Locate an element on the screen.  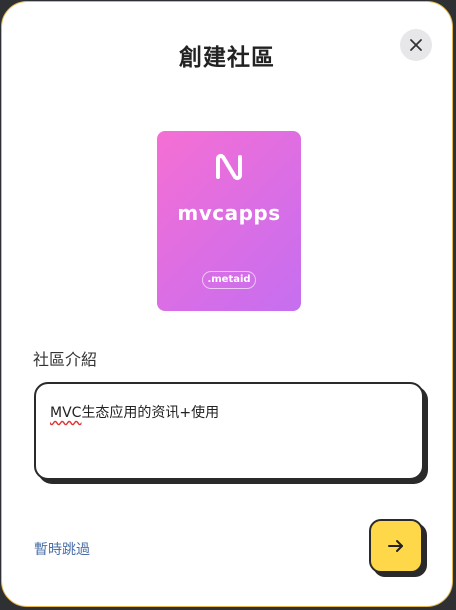
dialog-title: 創建社區 is located at coordinates (227, 58).